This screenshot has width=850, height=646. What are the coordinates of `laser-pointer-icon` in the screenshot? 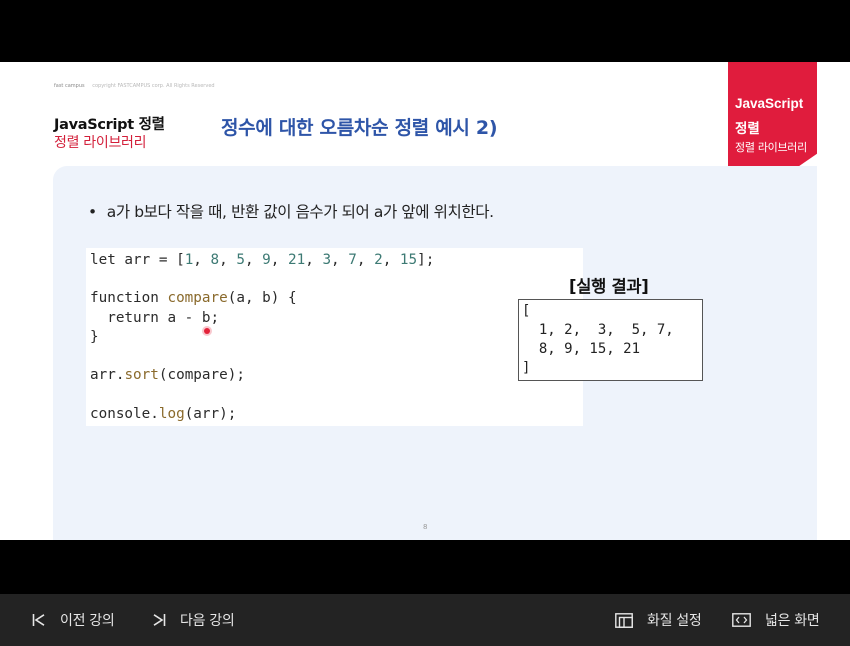 It's located at (207, 331).